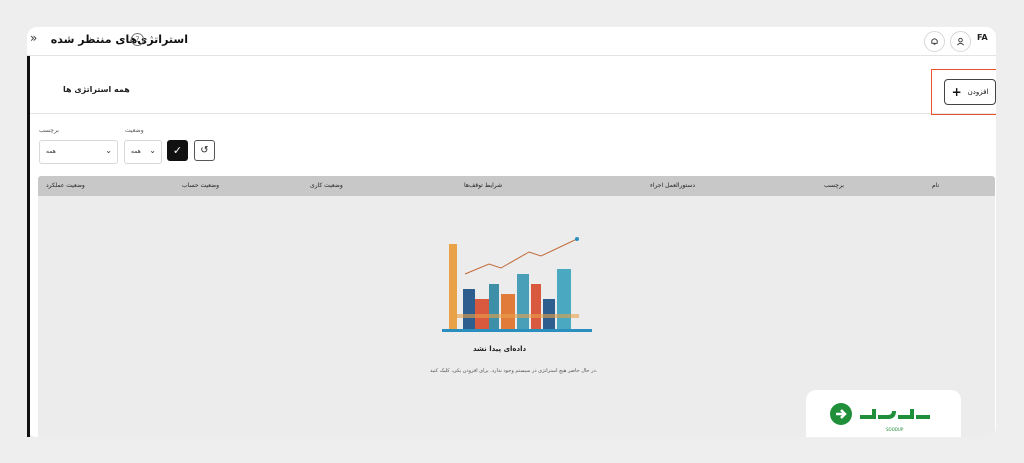  I want to click on soodup-logo, so click(880, 414).